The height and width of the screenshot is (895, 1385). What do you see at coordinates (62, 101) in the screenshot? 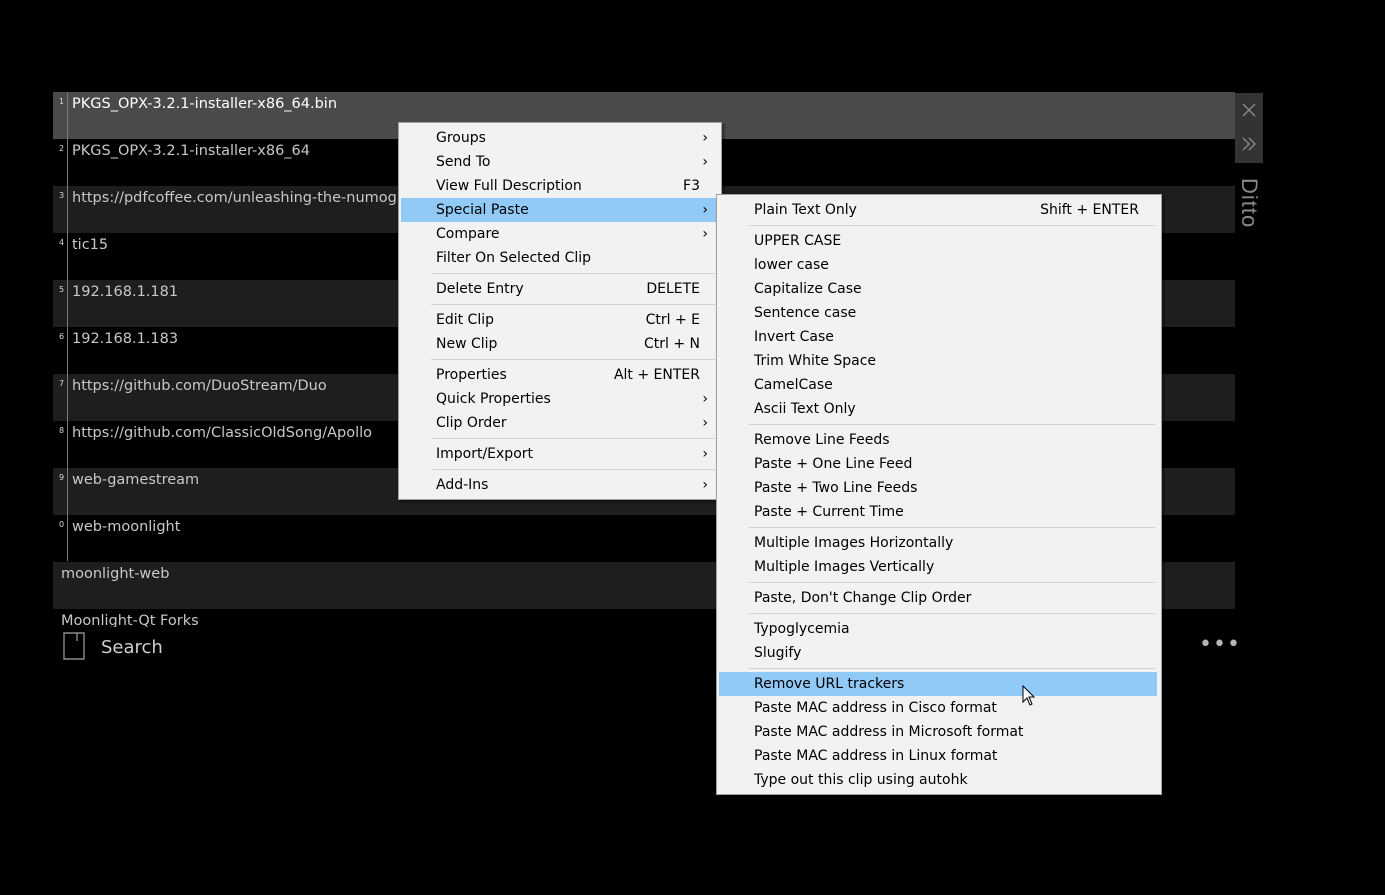
I see `clip-index: 1` at bounding box center [62, 101].